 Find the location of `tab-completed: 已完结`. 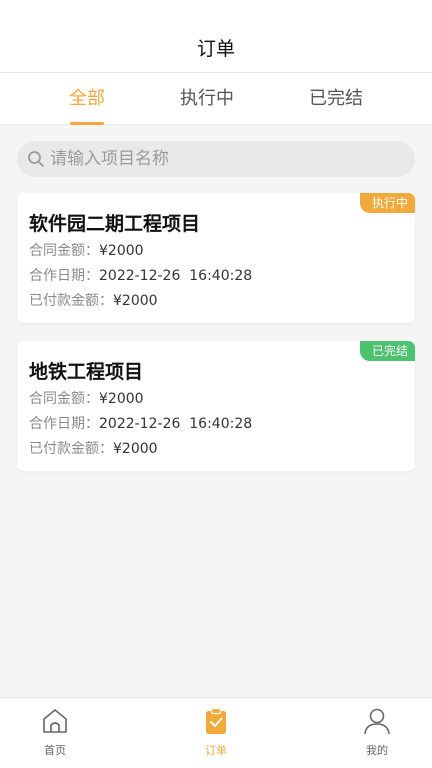

tab-completed: 已完结 is located at coordinates (336, 99).